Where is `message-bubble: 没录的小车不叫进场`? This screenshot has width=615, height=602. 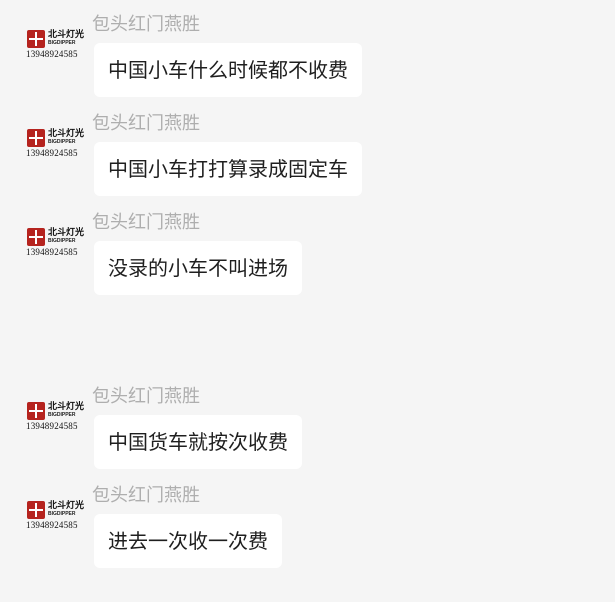
message-bubble: 没录的小车不叫进场 is located at coordinates (198, 268).